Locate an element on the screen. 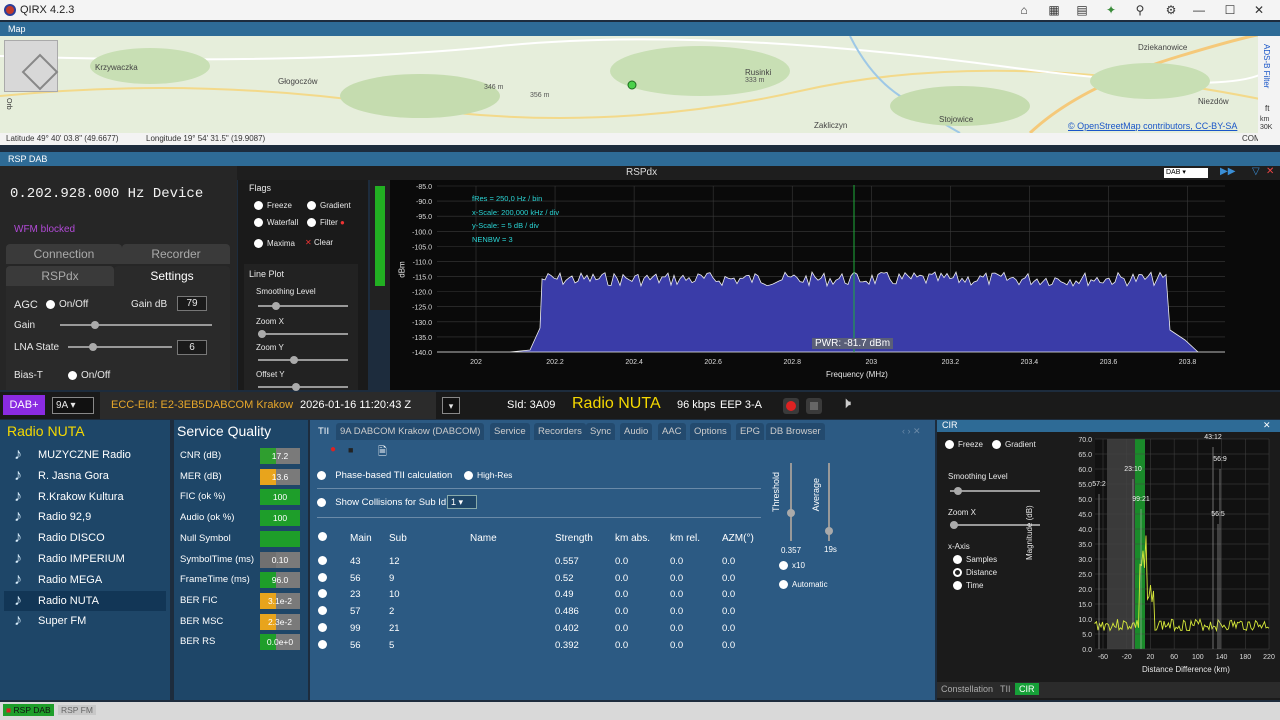 The height and width of the screenshot is (720, 1280). tii-tab: Service is located at coordinates (510, 431).